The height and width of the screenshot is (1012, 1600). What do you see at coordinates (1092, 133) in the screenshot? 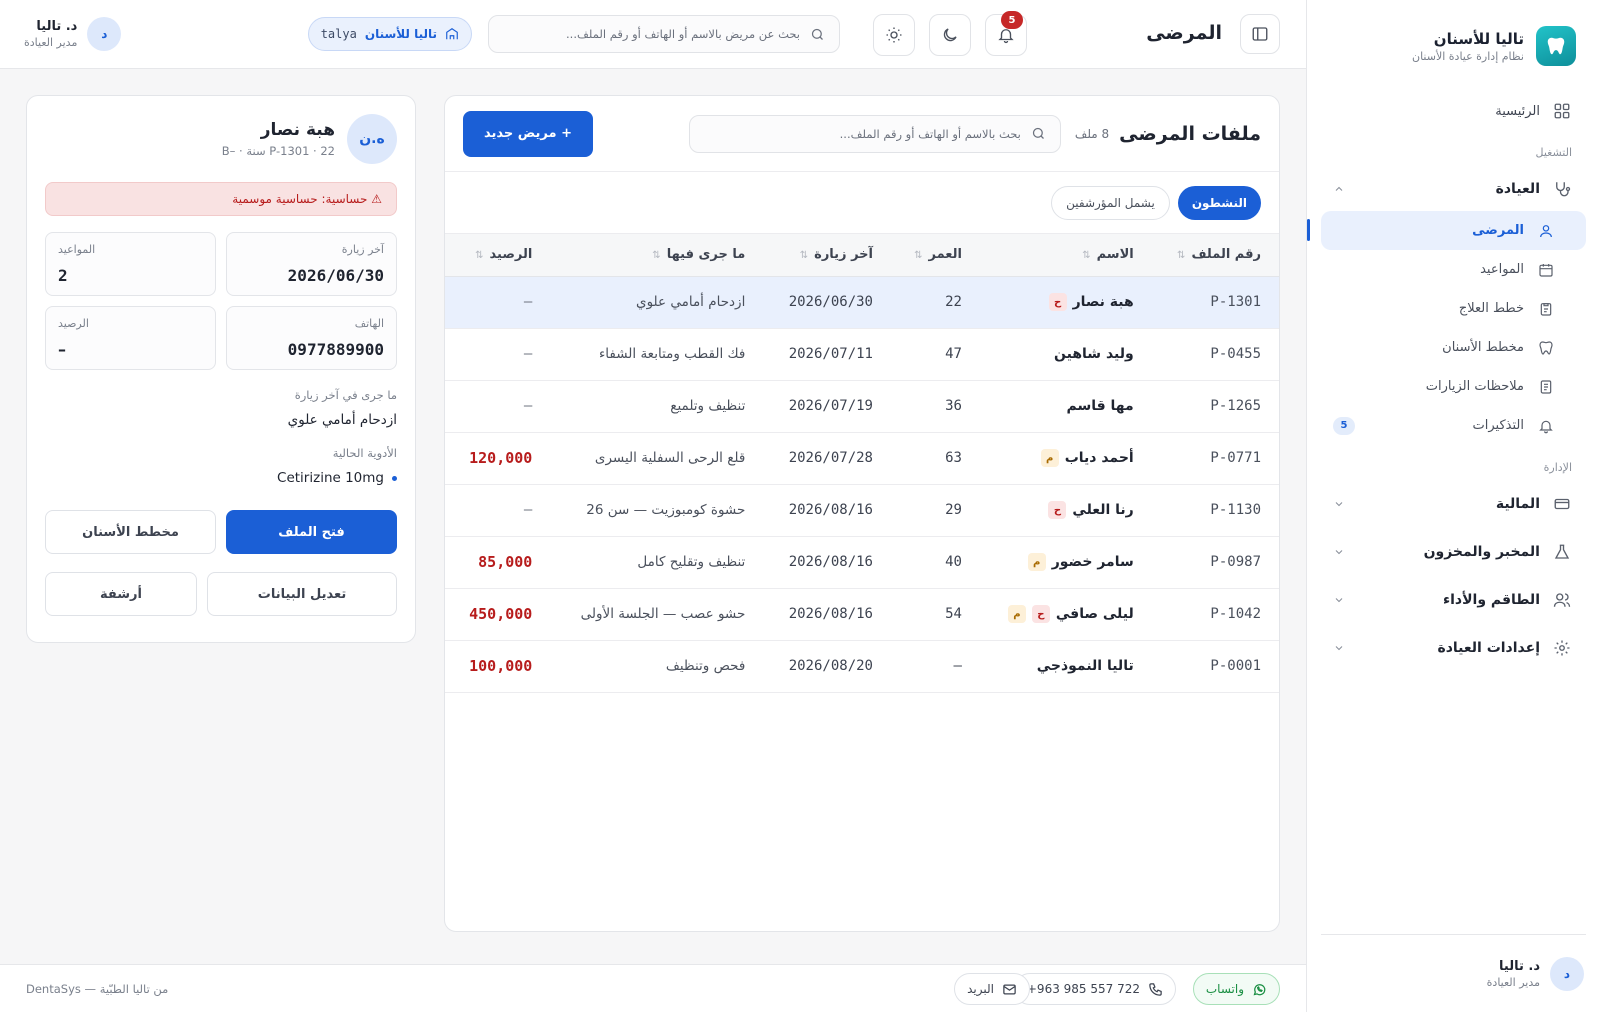
I see `patients-count: 8 ملف` at bounding box center [1092, 133].